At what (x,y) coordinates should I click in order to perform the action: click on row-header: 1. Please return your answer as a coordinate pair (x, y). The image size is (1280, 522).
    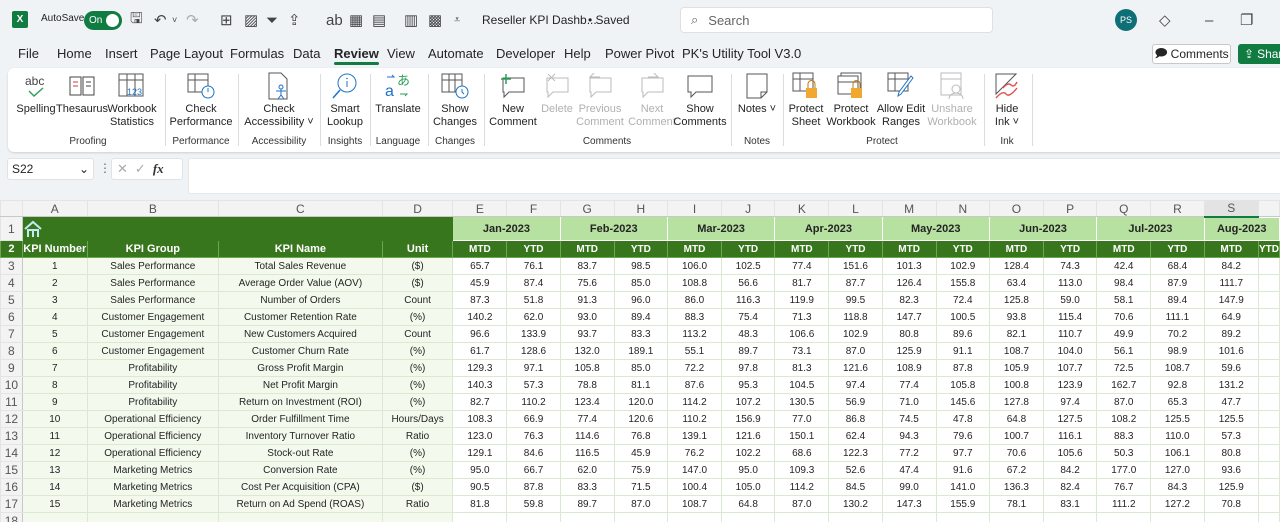
    Looking at the image, I should click on (11, 228).